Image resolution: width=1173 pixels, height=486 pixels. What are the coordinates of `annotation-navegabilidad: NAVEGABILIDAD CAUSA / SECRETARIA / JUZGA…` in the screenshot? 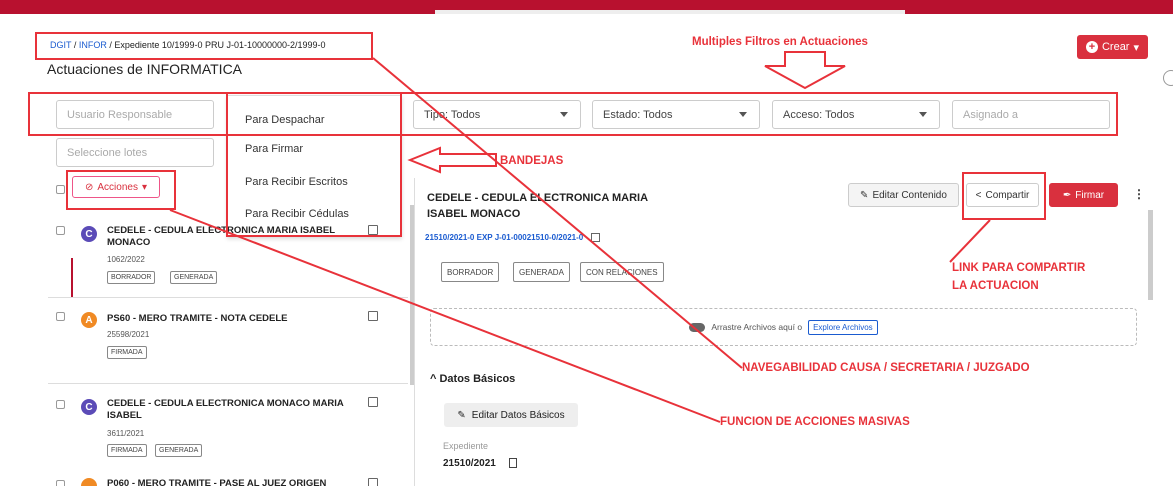 It's located at (886, 368).